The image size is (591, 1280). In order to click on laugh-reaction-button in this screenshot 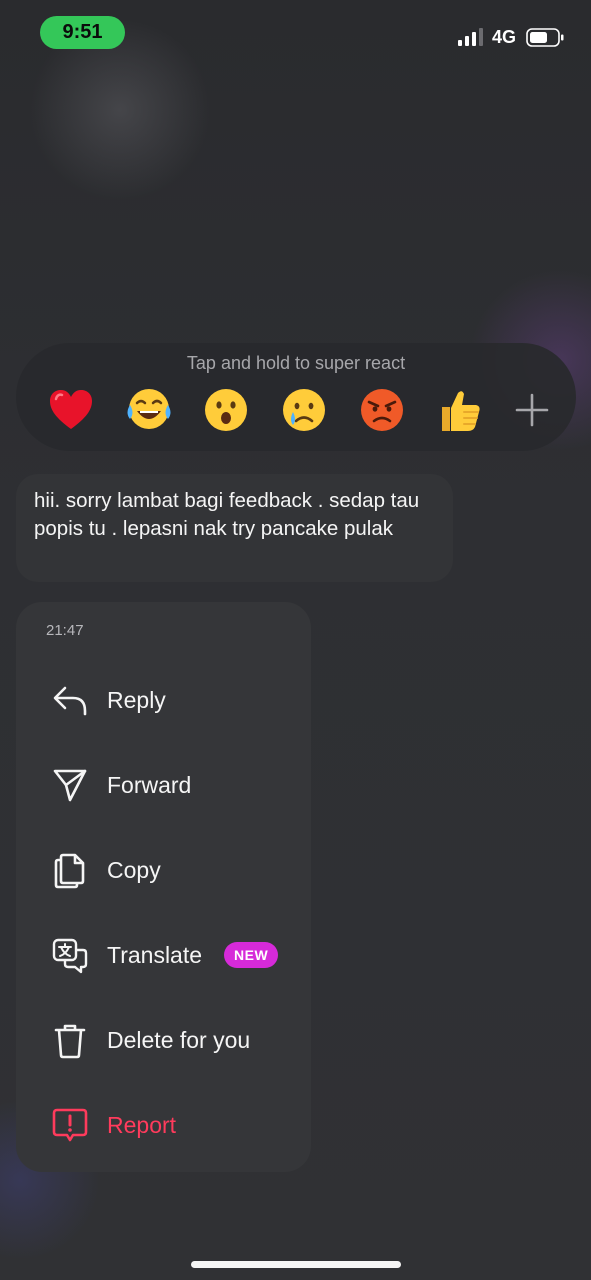, I will do `click(149, 410)`.